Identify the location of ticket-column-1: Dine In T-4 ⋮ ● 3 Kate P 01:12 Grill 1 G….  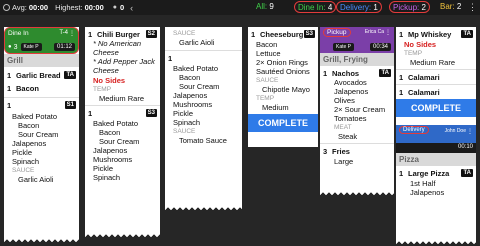
(41, 134).